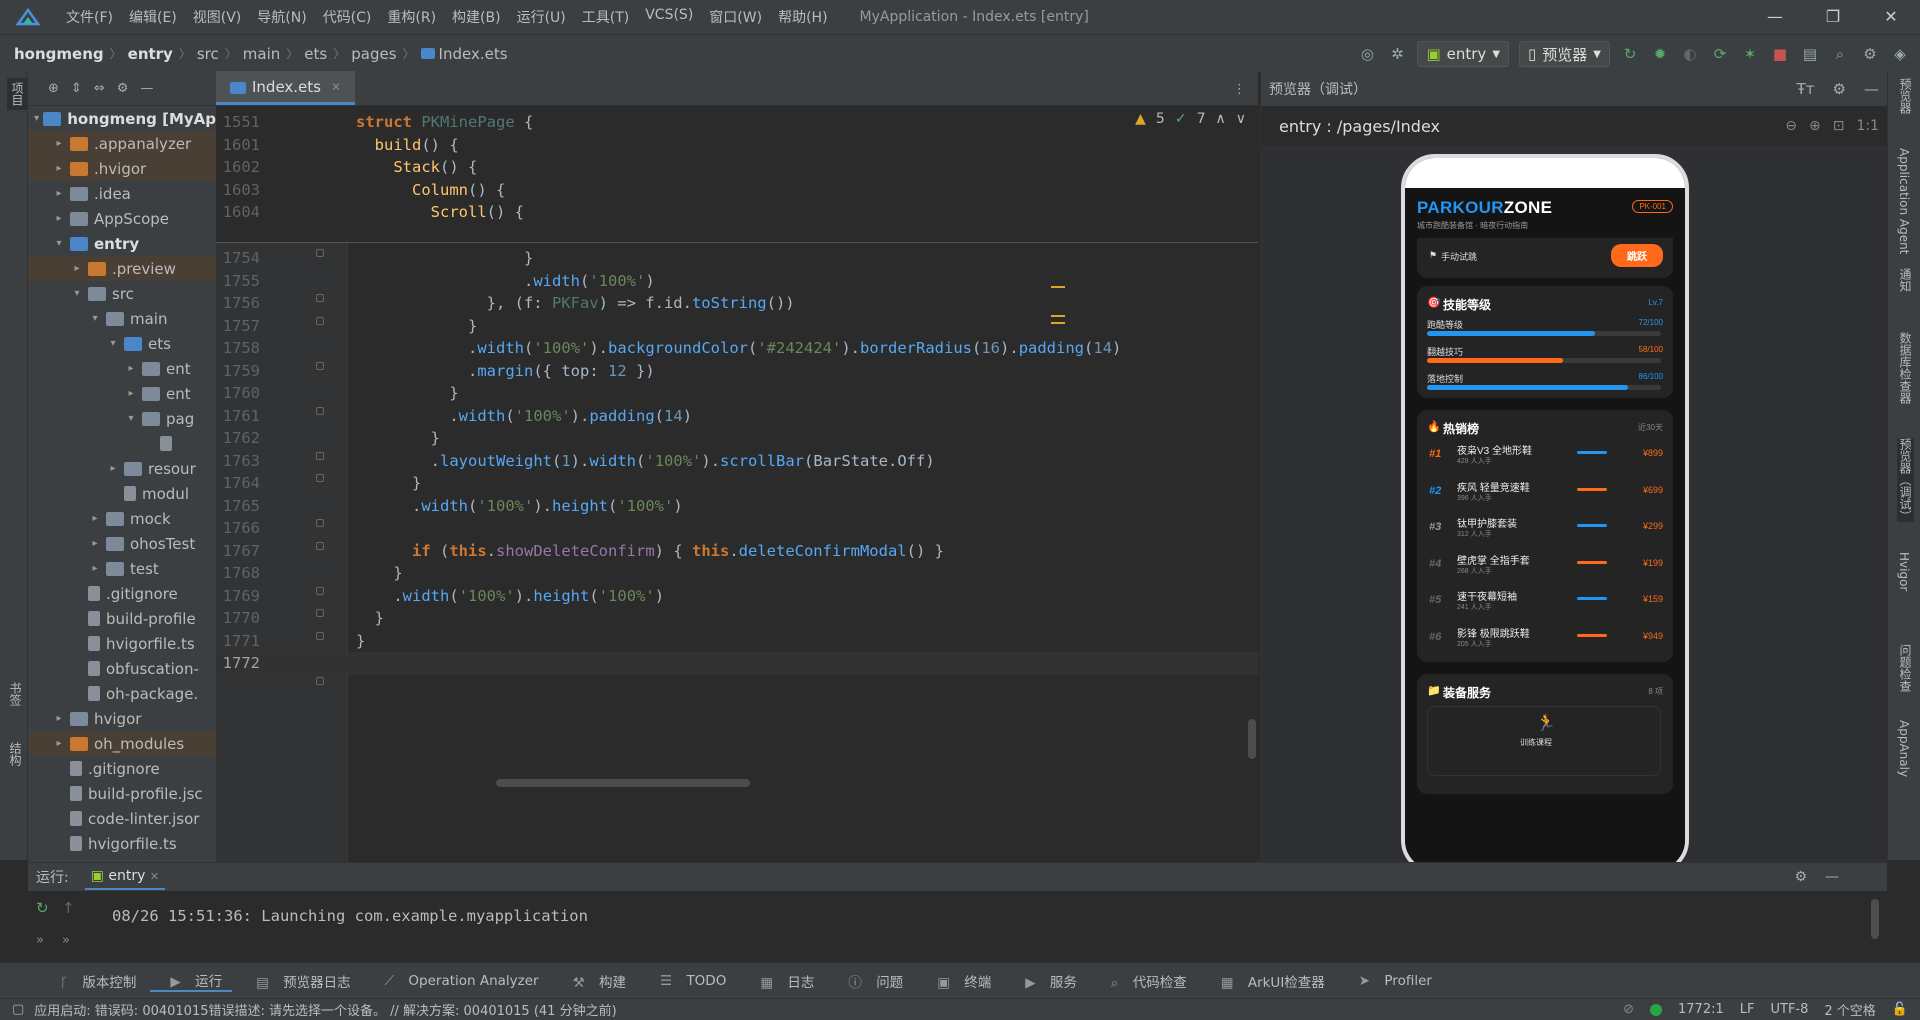 Image resolution: width=1920 pixels, height=1020 pixels. What do you see at coordinates (457, 981) in the screenshot?
I see `toolwindow-3: ⟋ Operation Analyzer` at bounding box center [457, 981].